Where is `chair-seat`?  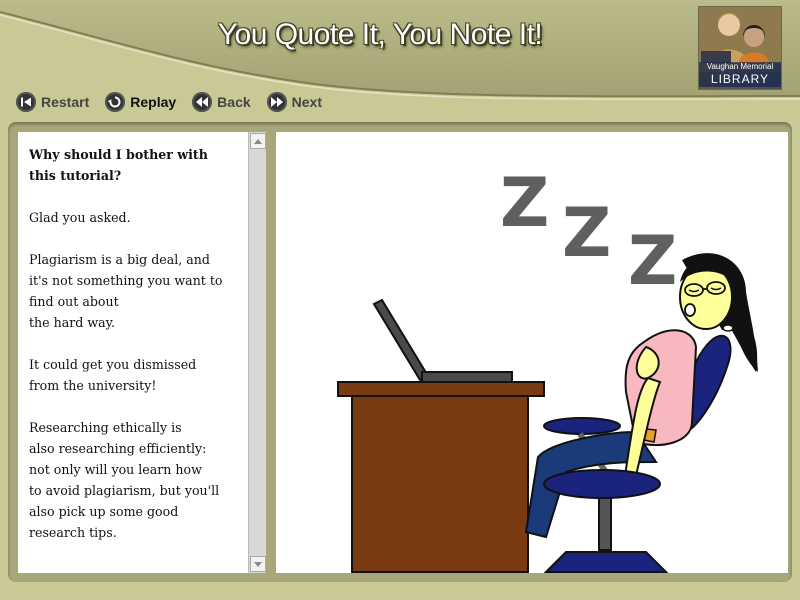
chair-seat is located at coordinates (602, 484).